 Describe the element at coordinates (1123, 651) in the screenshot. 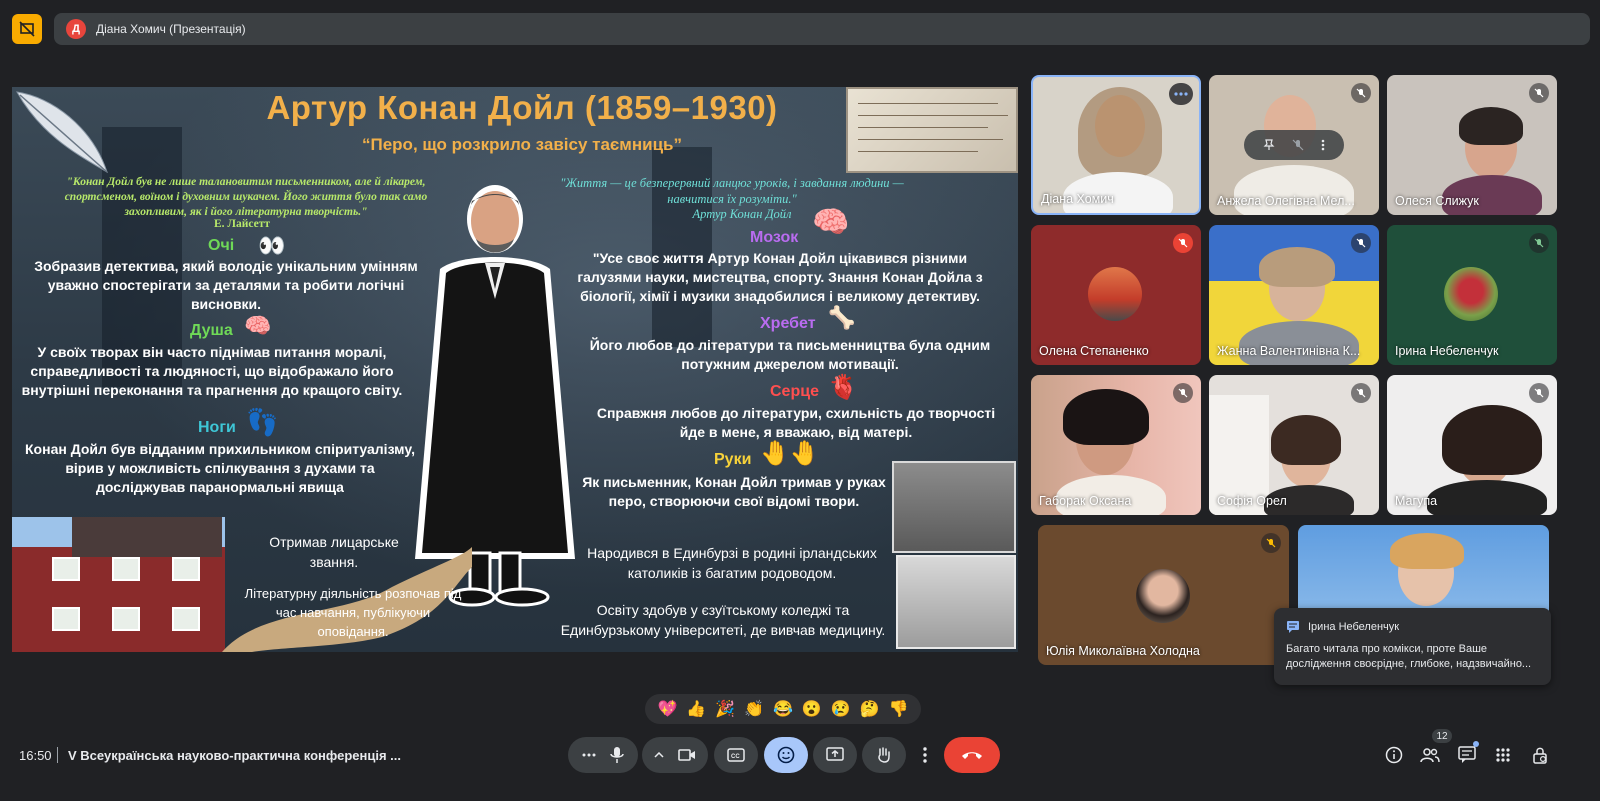

I see `participant-name: Юлія Миколаївна Холодна` at that location.